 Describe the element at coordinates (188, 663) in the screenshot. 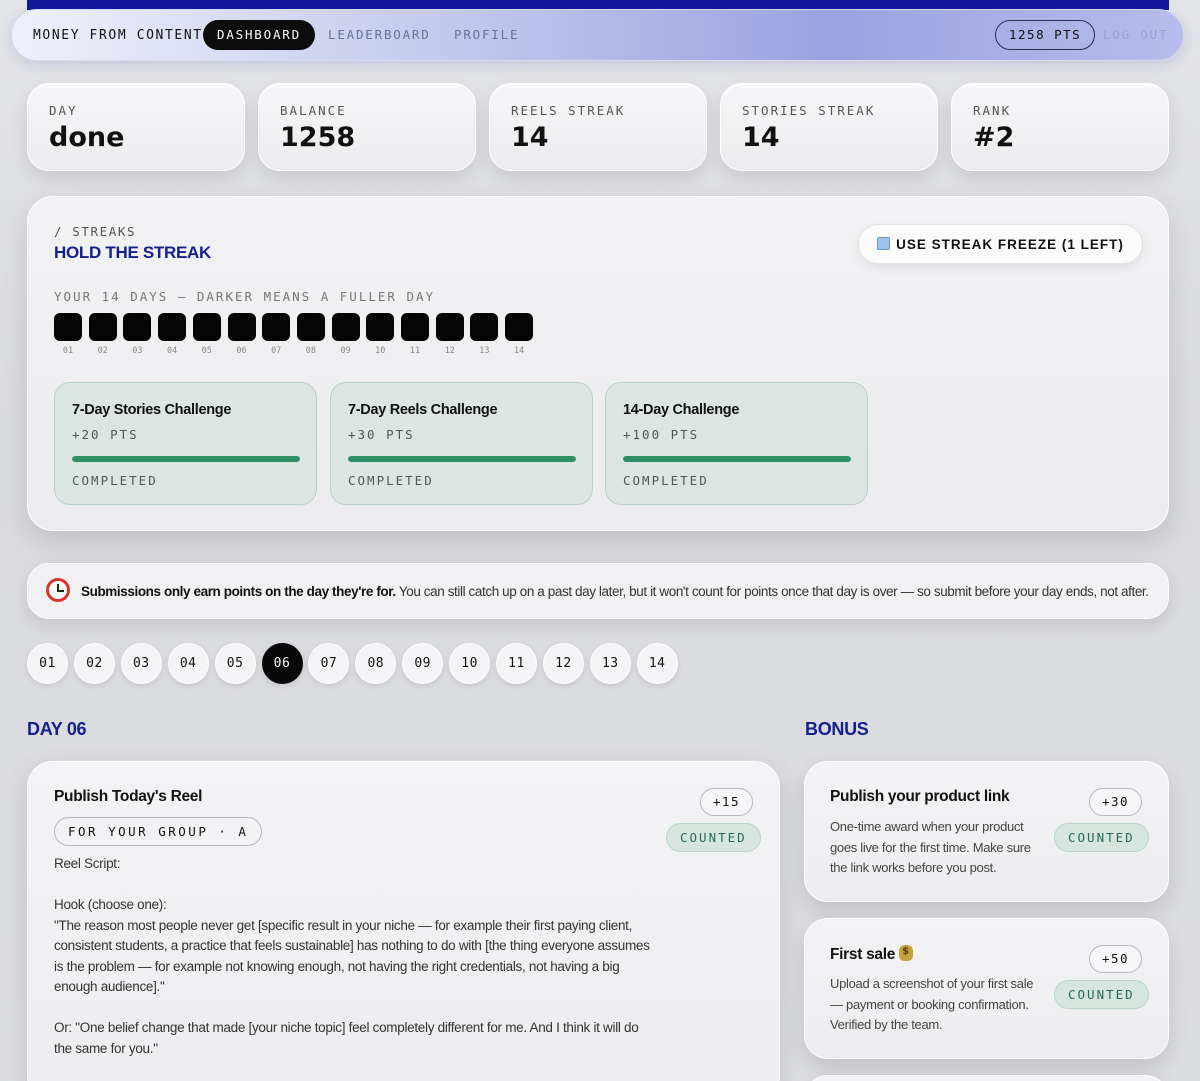

I see `day-pill-04: 04` at that location.